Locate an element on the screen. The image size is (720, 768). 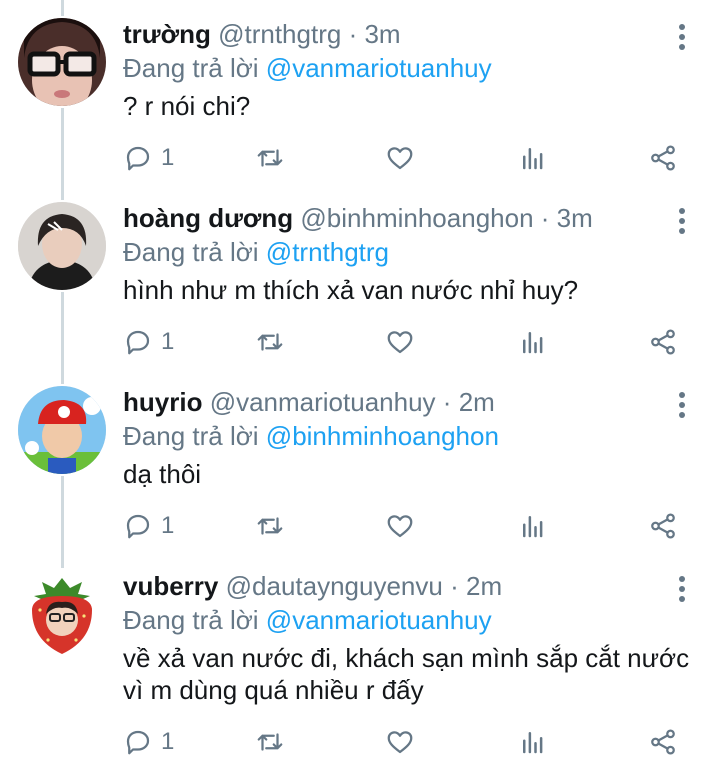
display-name: trường is located at coordinates (167, 34).